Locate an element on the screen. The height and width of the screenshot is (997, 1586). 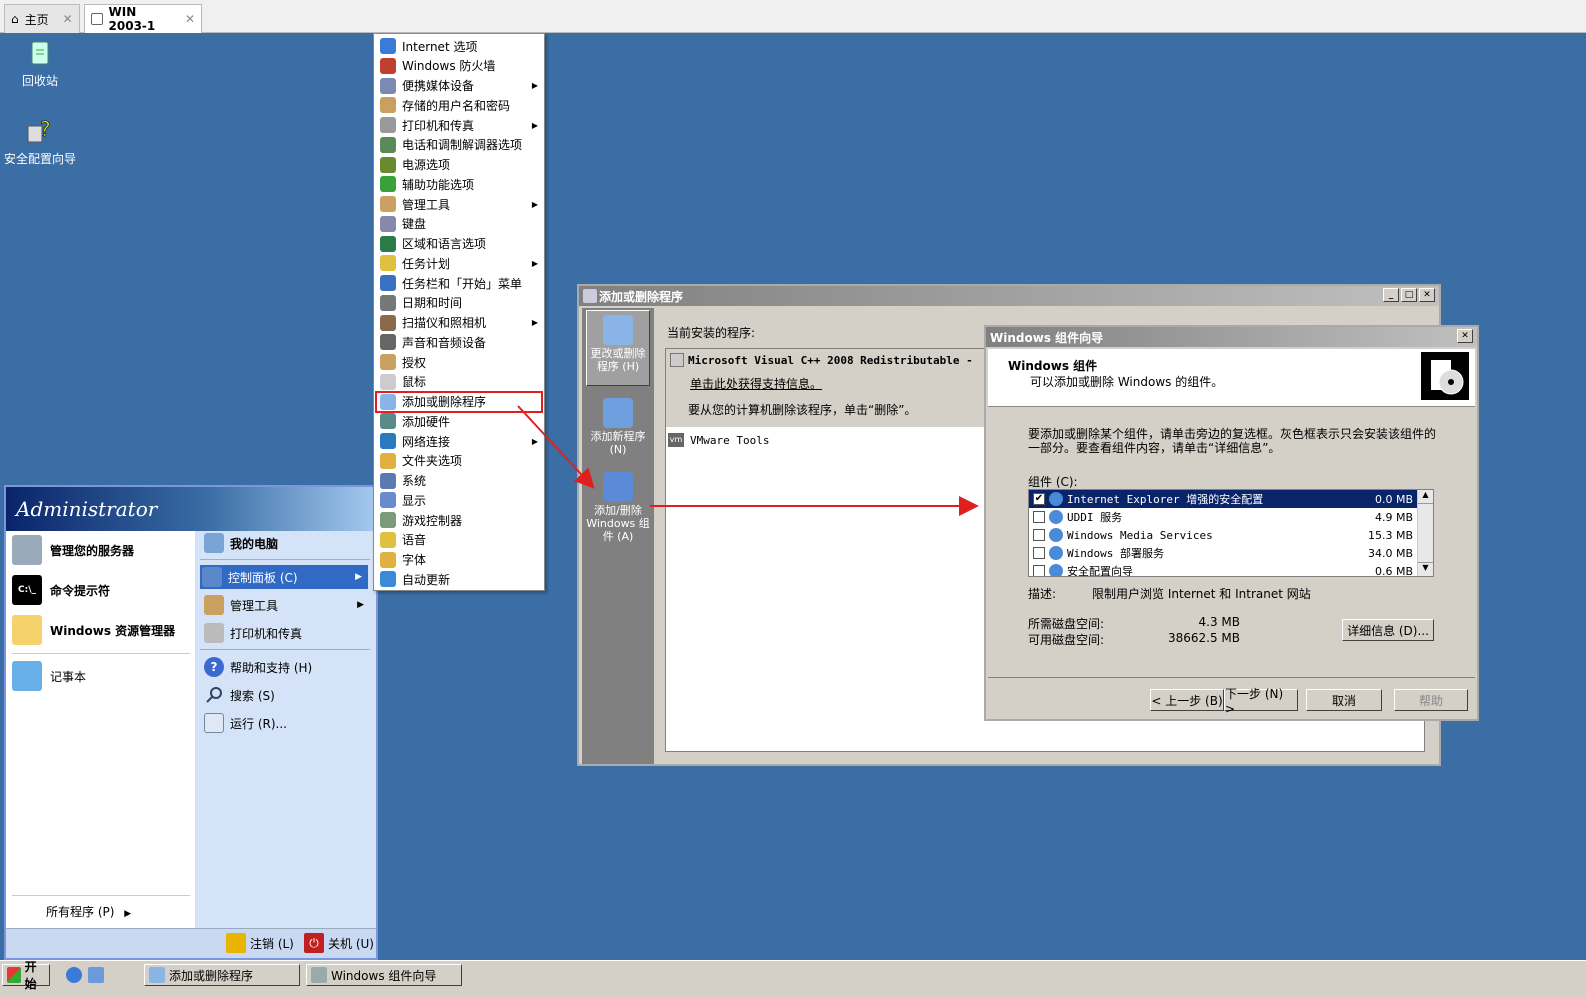
taskbar-item-arp: 添加或删除程序 is located at coordinates (222, 975).